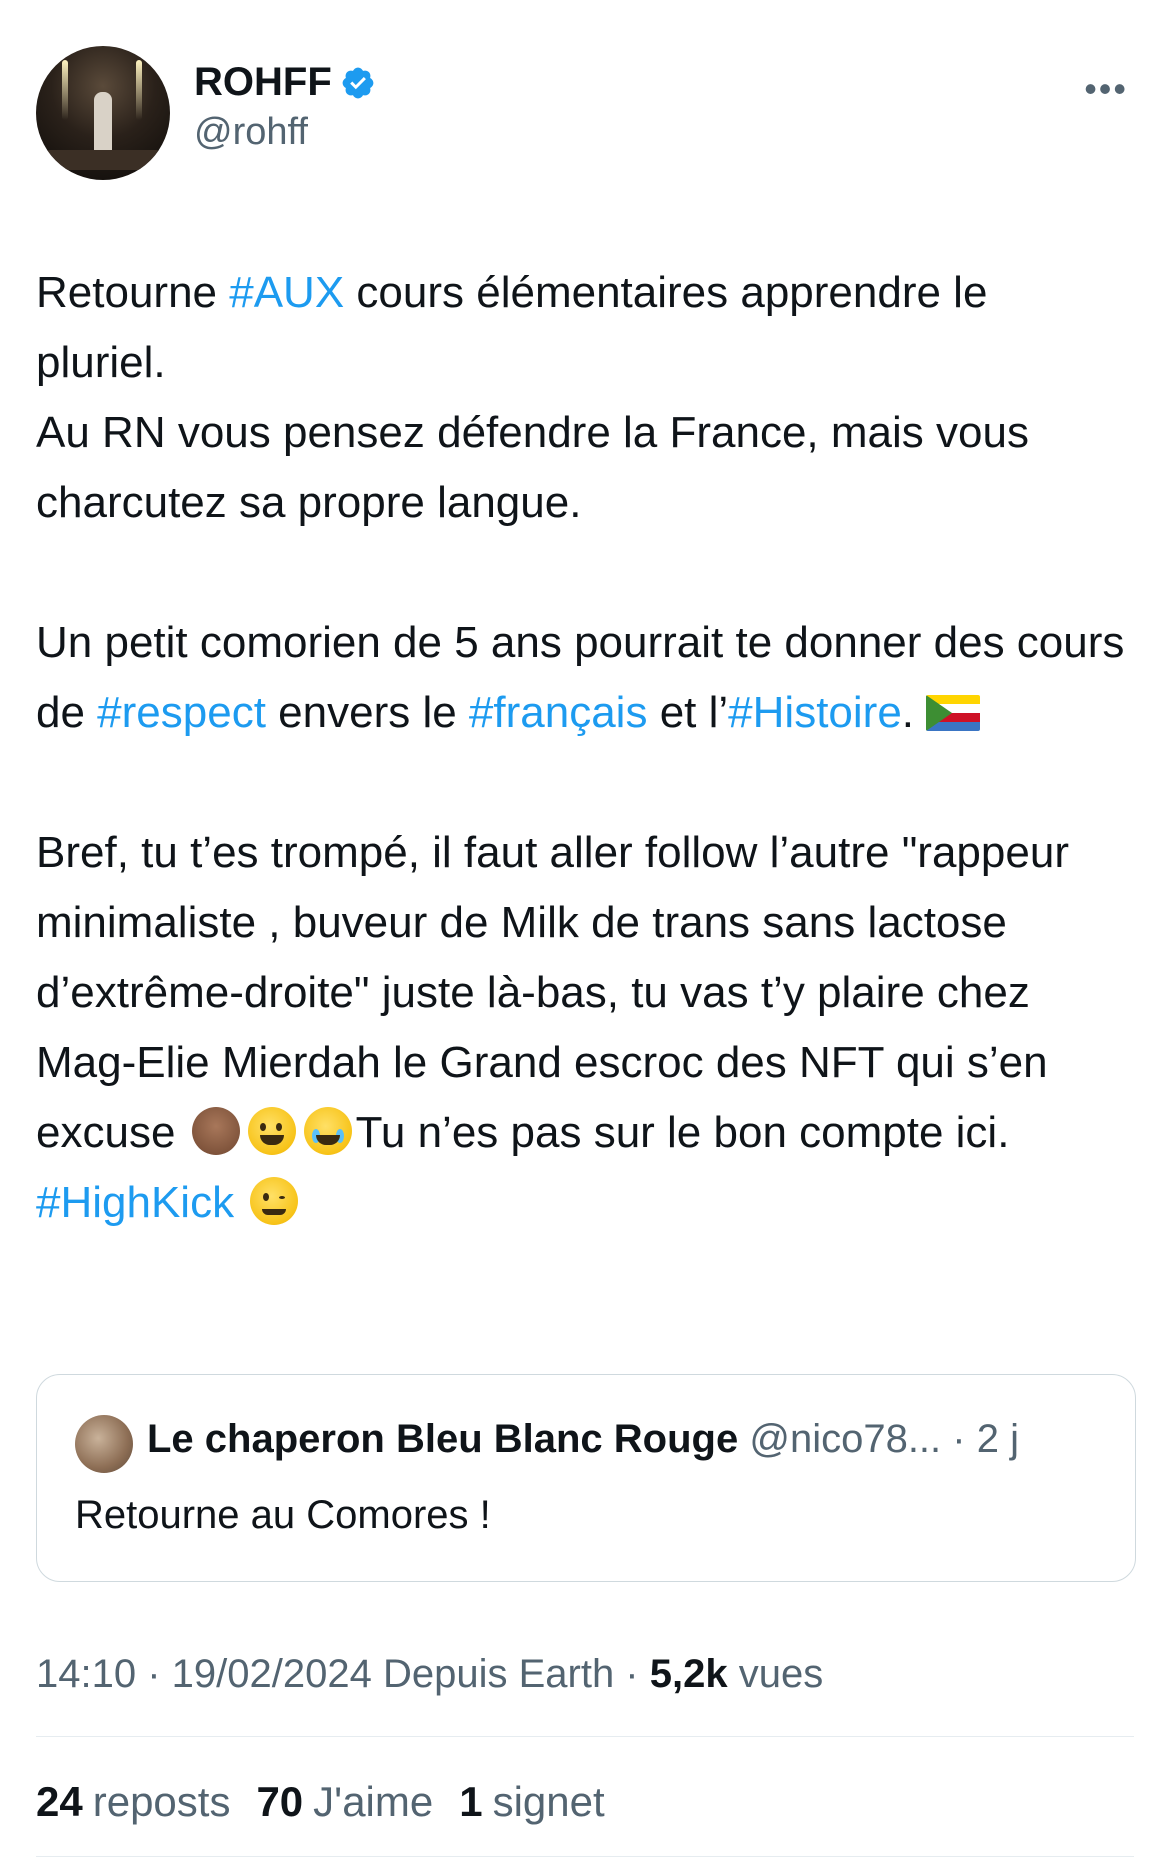  Describe the element at coordinates (688, 1674) in the screenshot. I see `views-count: 5,2k` at that location.